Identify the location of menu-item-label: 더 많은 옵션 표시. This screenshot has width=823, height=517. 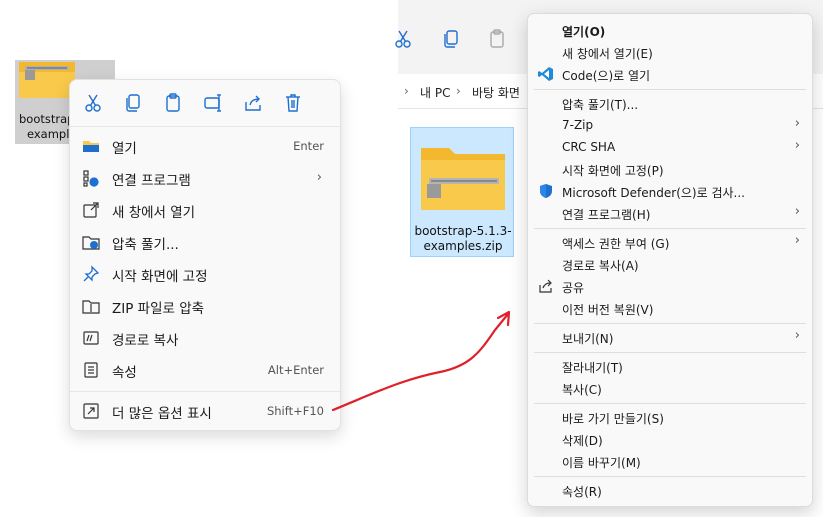
(162, 414).